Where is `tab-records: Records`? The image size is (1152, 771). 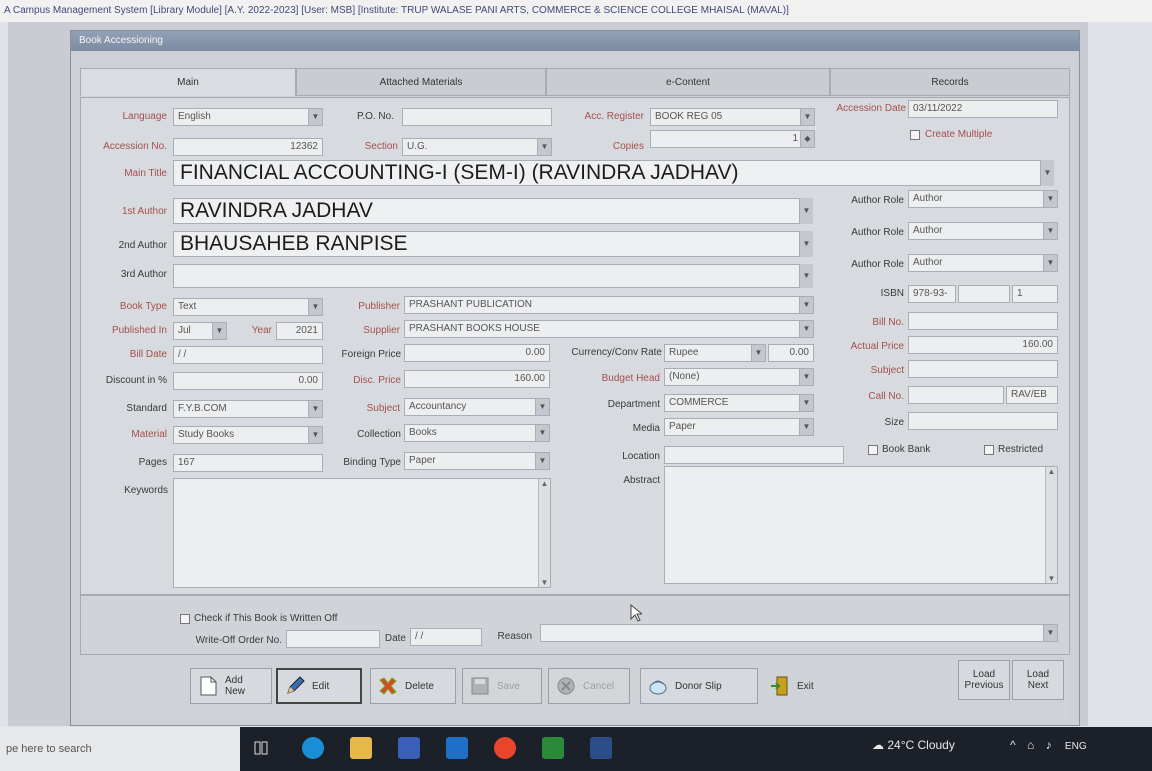
tab-records: Records is located at coordinates (950, 82).